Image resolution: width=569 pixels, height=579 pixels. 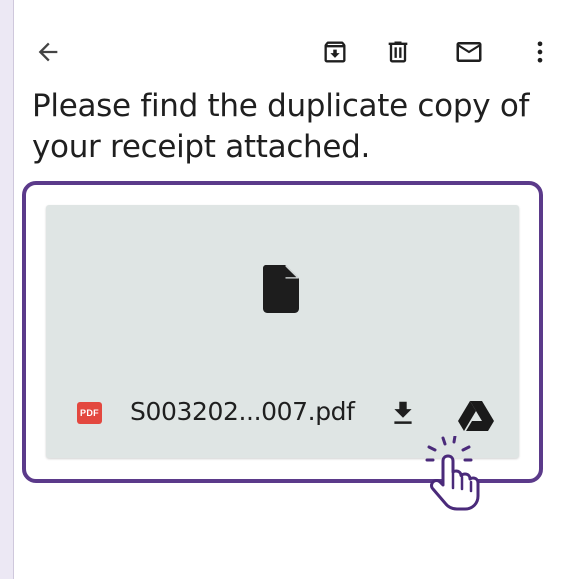 I want to click on delete-button, so click(x=398, y=52).